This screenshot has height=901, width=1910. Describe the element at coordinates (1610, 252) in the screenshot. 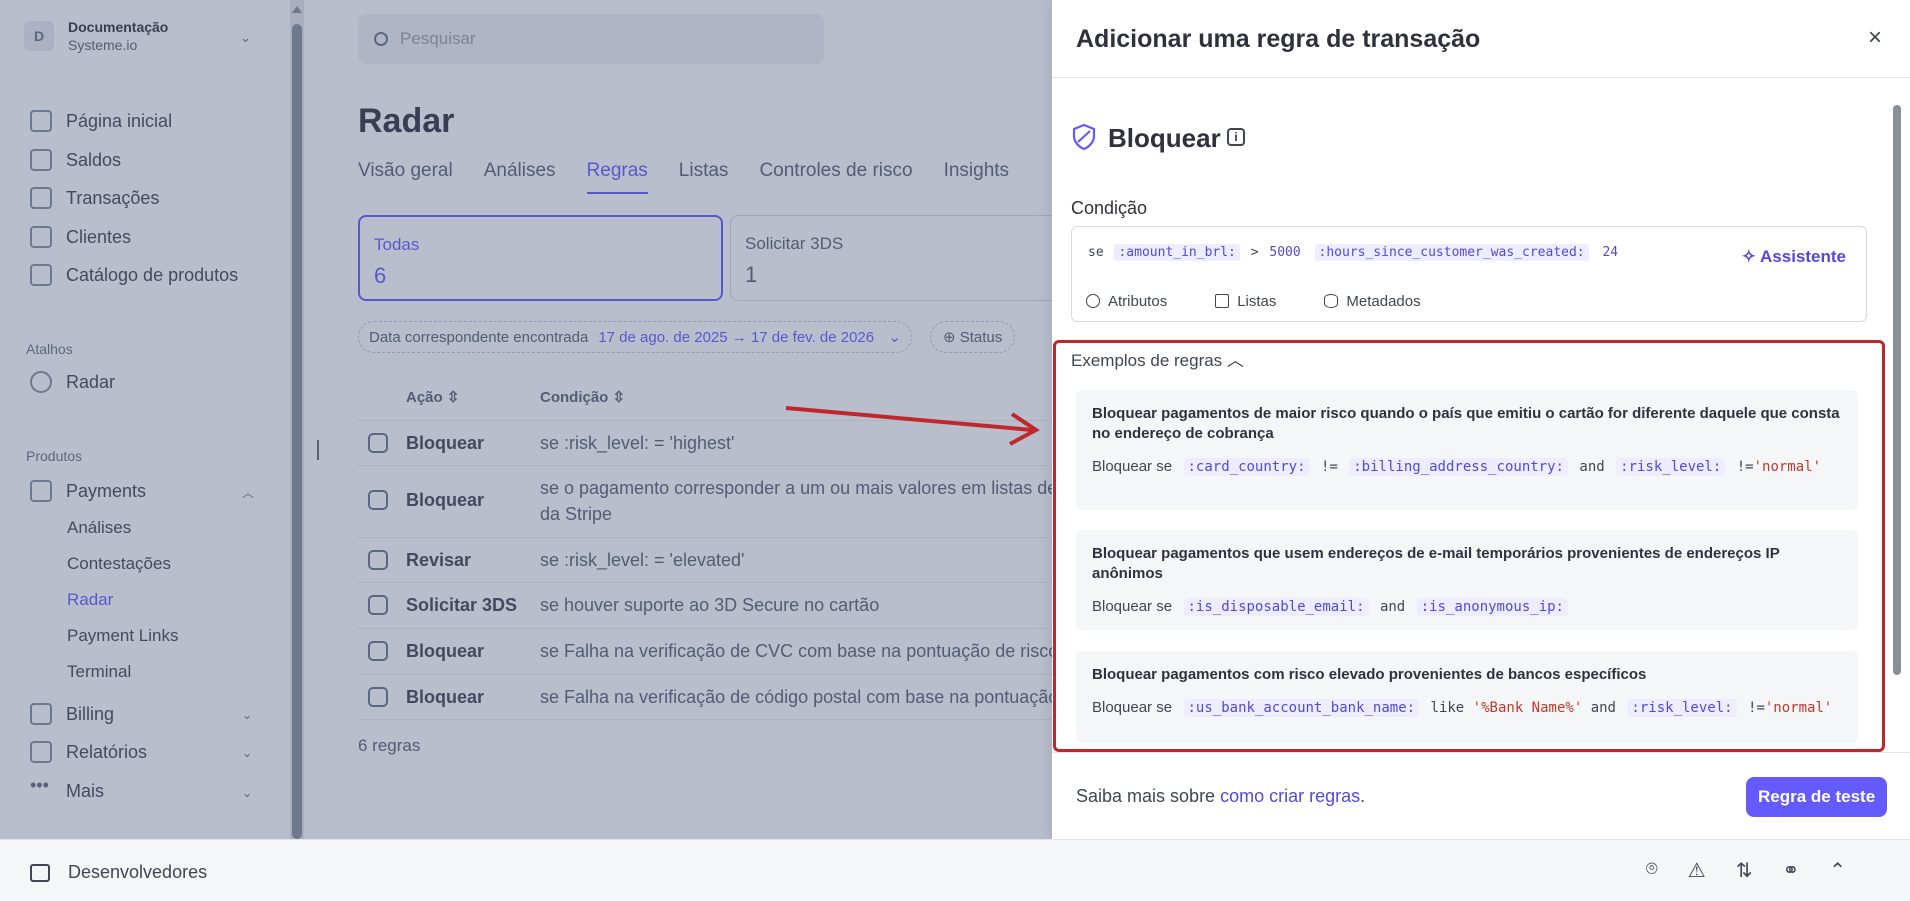

I see `value: 24` at that location.